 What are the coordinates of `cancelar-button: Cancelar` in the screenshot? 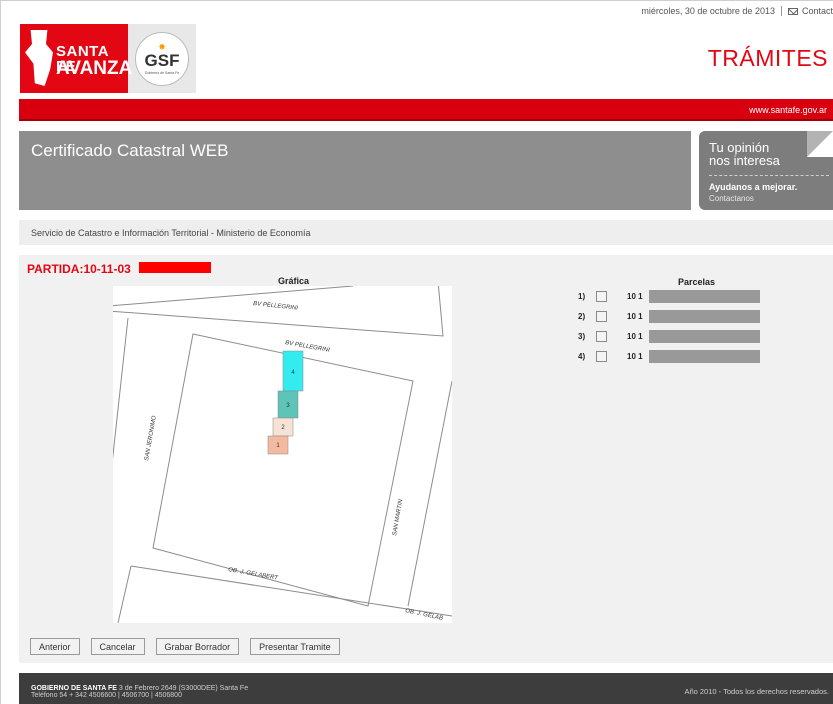 It's located at (117, 646).